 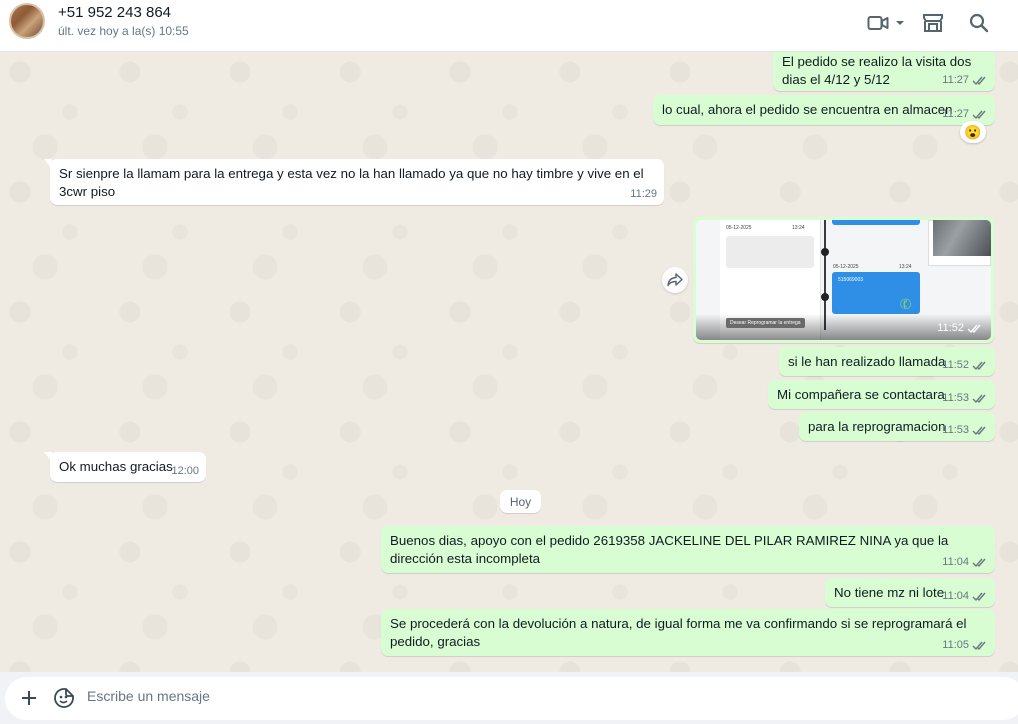 What do you see at coordinates (878, 23) in the screenshot?
I see `video-call-icon` at bounding box center [878, 23].